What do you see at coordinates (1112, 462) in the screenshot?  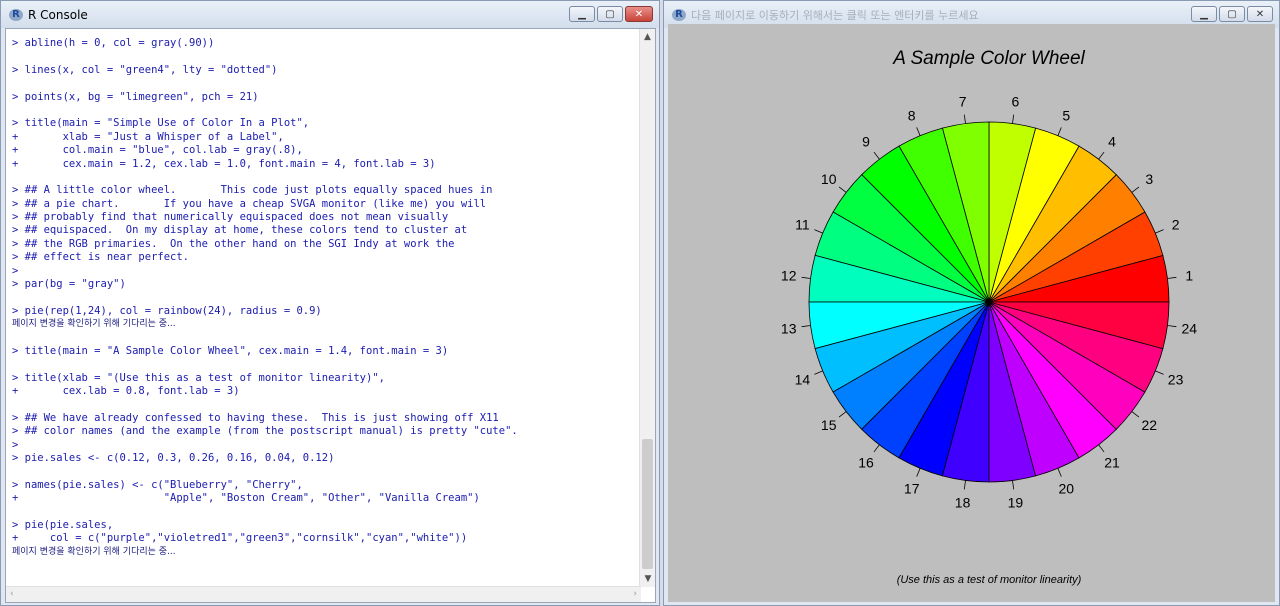 I see `pie-slice-label: 21` at bounding box center [1112, 462].